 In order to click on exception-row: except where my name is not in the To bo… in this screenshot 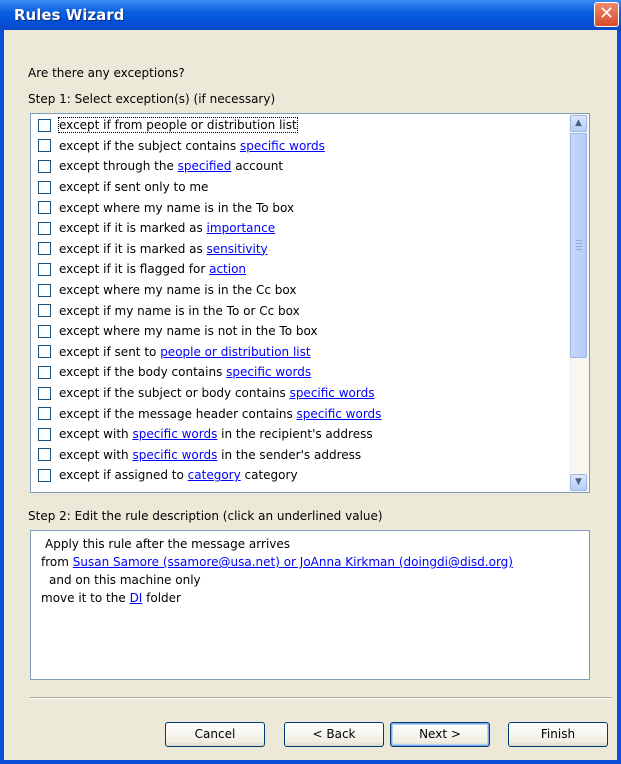, I will do `click(300, 331)`.